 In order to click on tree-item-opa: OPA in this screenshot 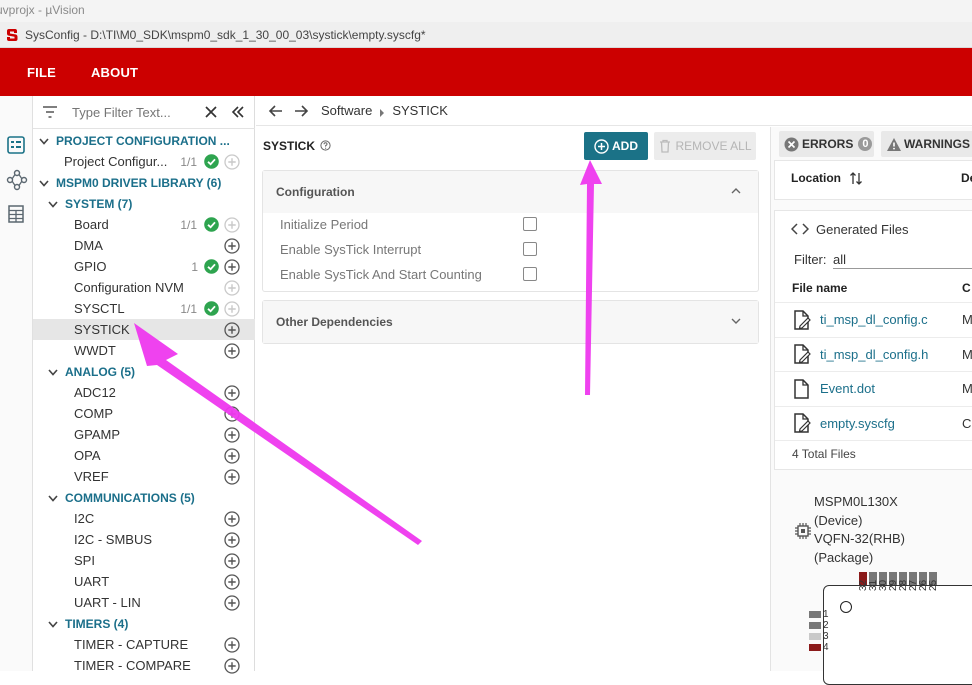, I will do `click(144, 455)`.